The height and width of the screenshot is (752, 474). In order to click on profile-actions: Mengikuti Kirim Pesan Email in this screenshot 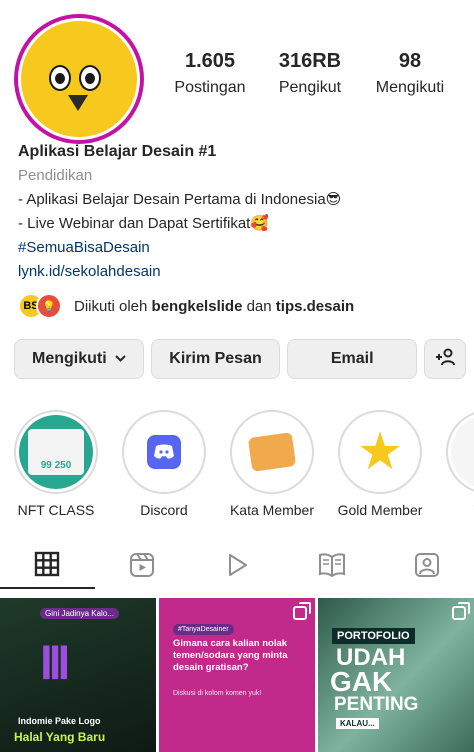, I will do `click(240, 359)`.